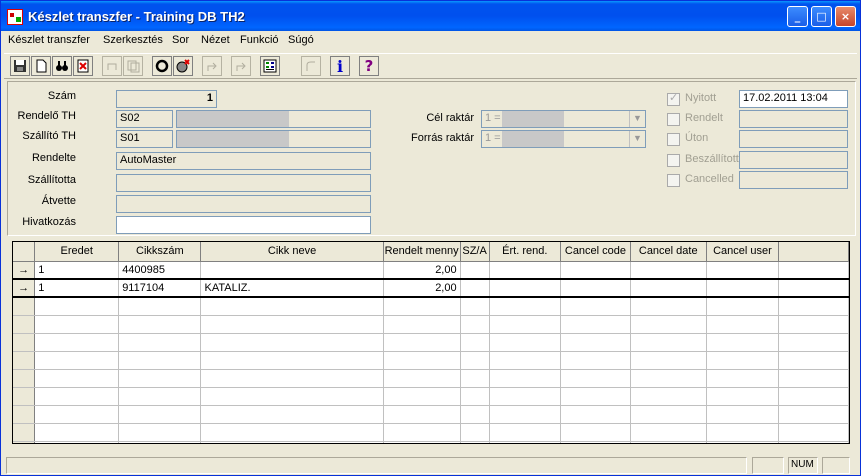  I want to click on row-indicator-arrow-icon: →, so click(24, 288).